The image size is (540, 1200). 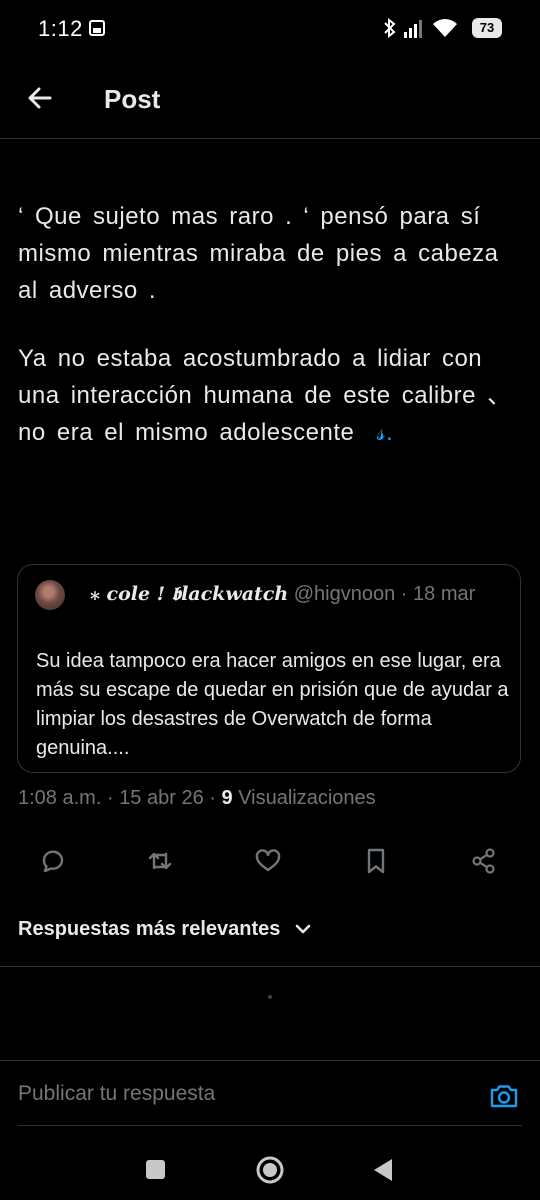 I want to click on input-underline, so click(x=270, y=1125).